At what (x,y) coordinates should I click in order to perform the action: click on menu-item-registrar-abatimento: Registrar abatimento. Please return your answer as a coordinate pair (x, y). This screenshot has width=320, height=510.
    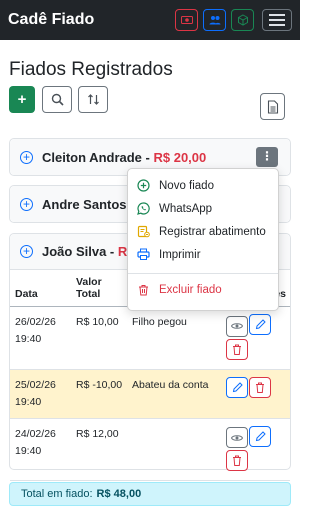
    Looking at the image, I should click on (203, 231).